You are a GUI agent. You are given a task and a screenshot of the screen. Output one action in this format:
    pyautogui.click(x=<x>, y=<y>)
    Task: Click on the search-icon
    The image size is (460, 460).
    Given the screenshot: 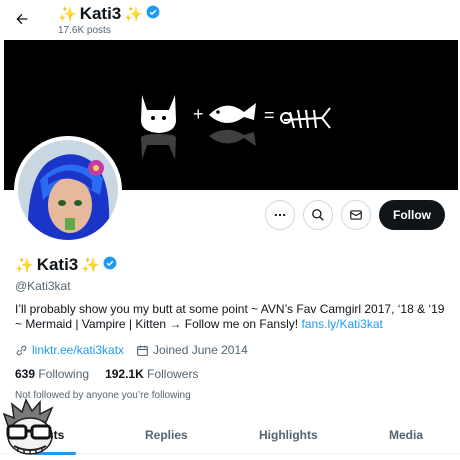 What is the action you would take?
    pyautogui.click(x=318, y=215)
    